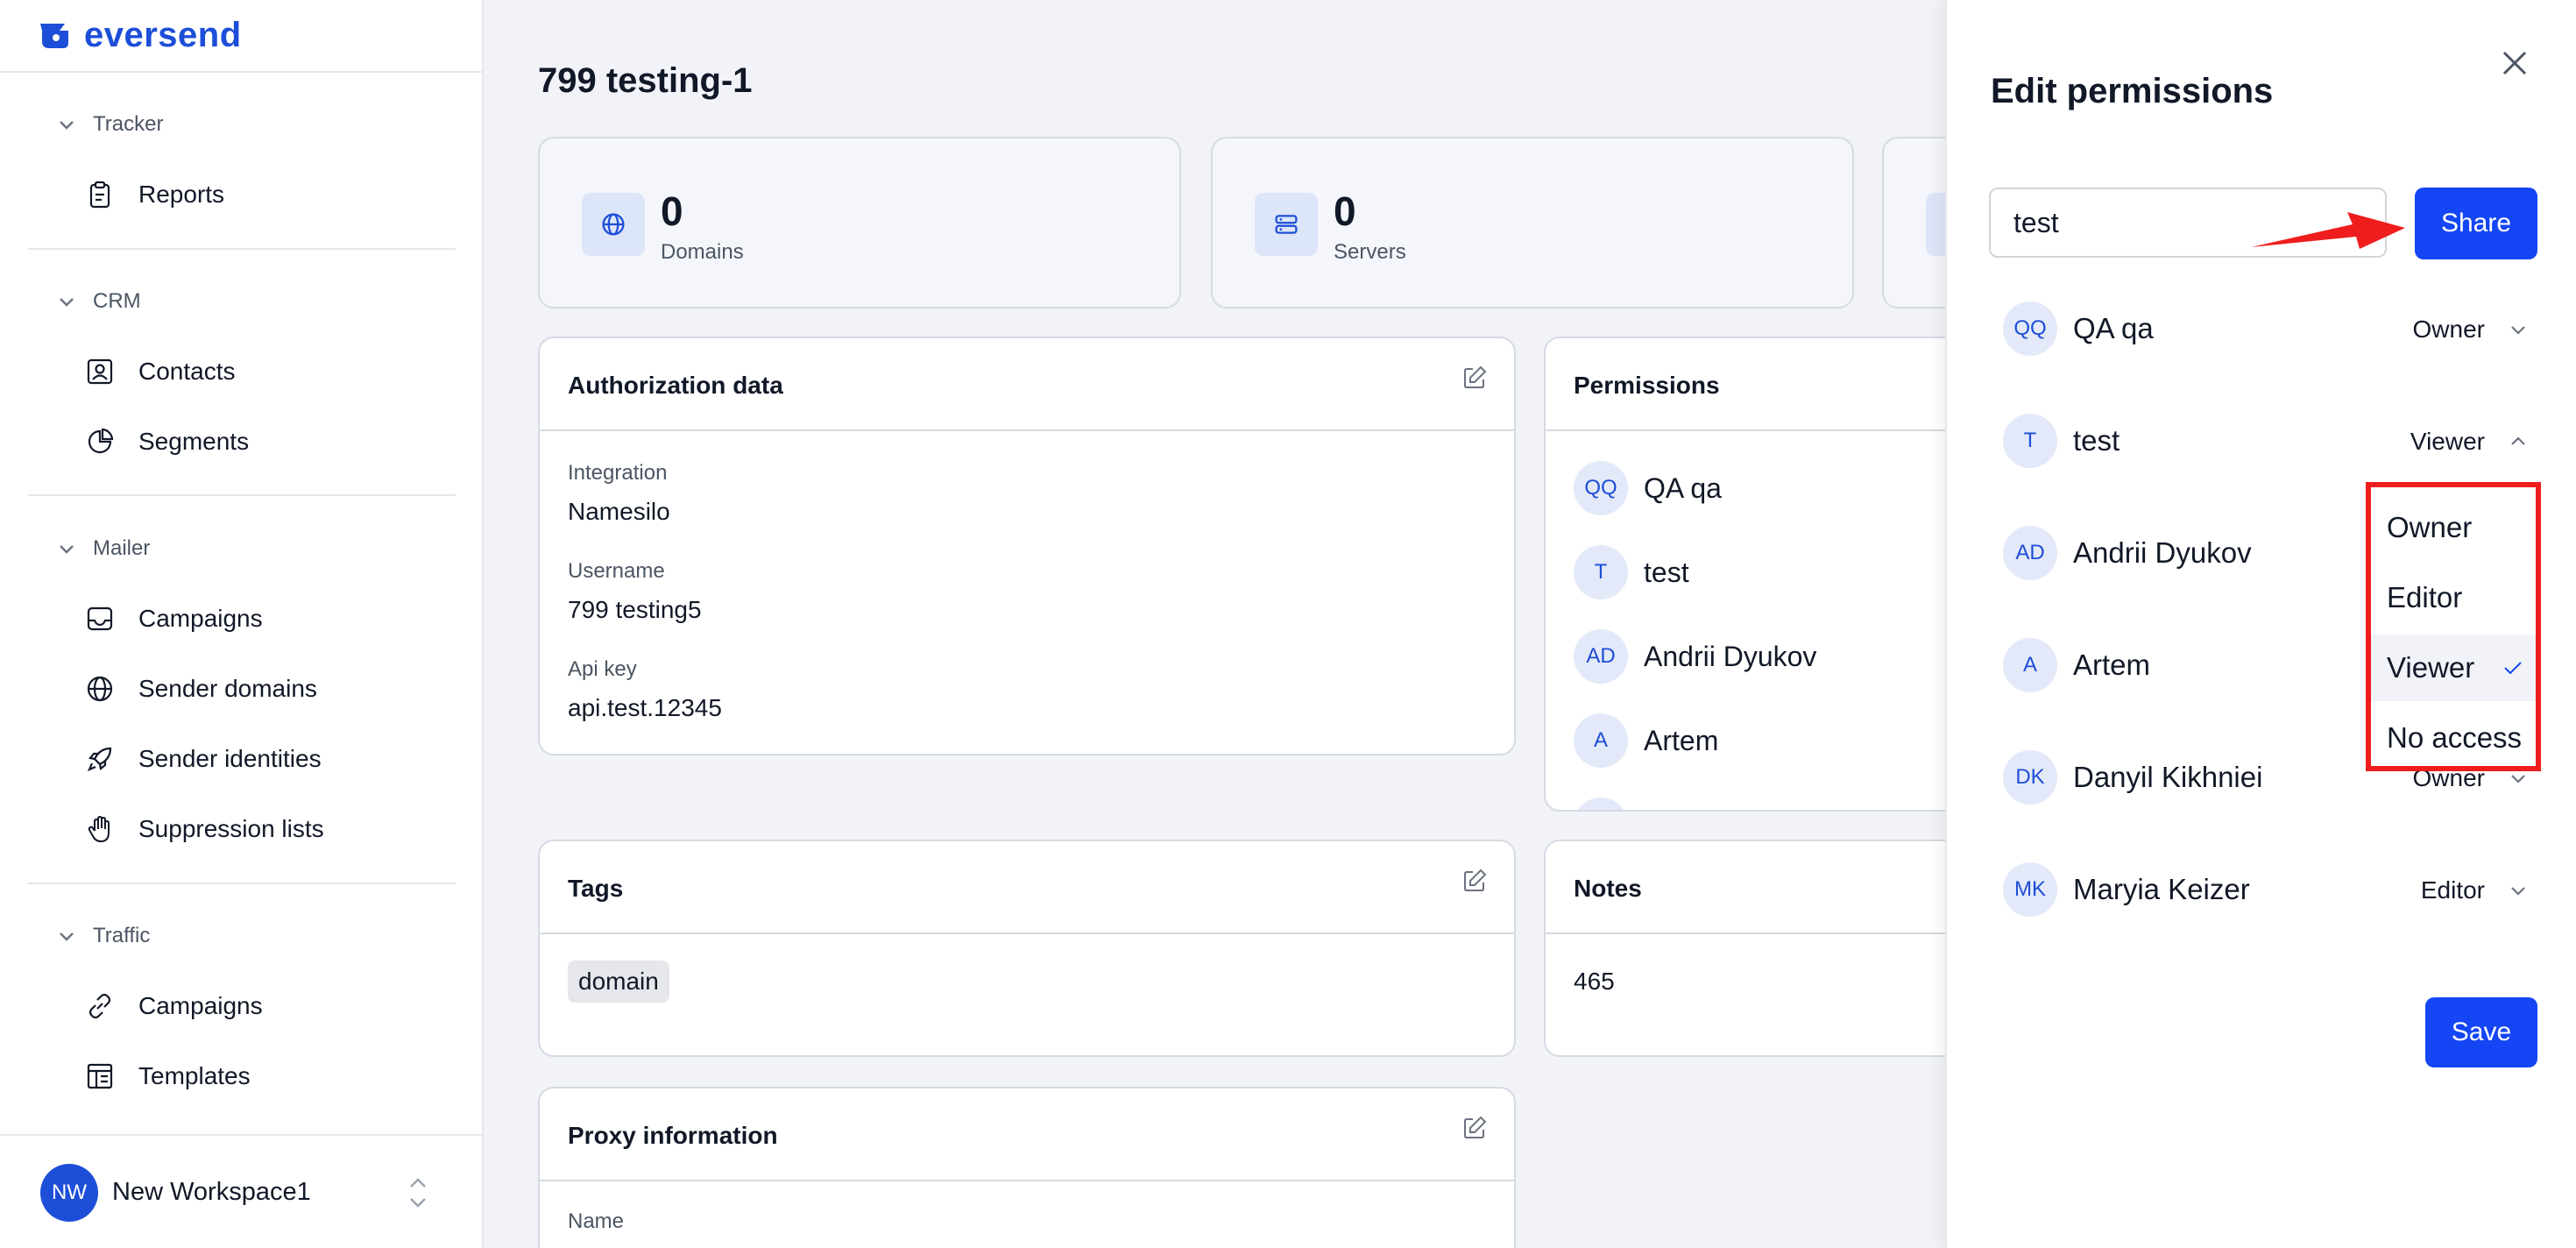  What do you see at coordinates (2161, 889) in the screenshot?
I see `member-name: Maryia Keizer` at bounding box center [2161, 889].